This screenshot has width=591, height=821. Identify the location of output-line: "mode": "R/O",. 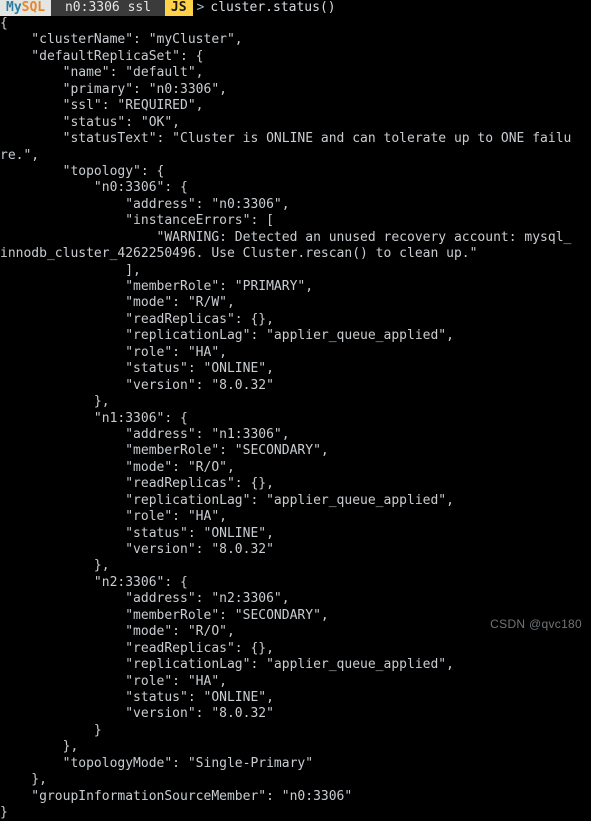
(117, 467).